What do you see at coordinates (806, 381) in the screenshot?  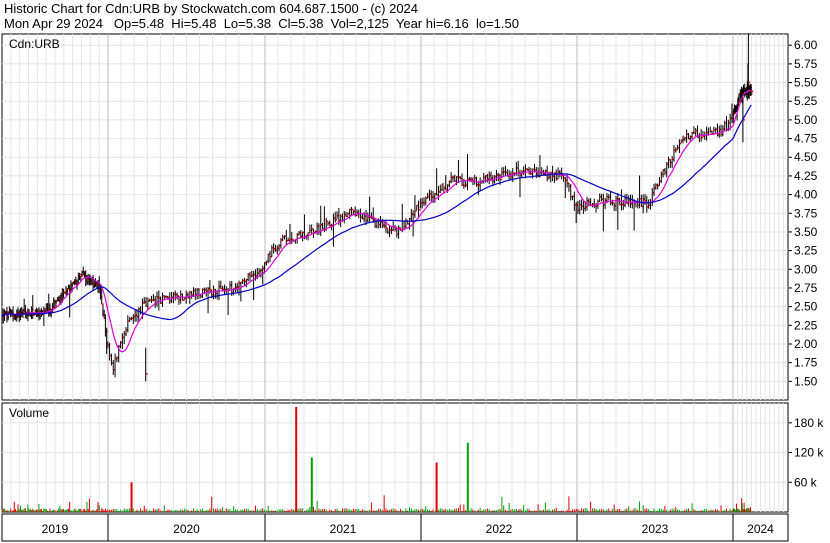 I see `y-tick-label: 1.50` at bounding box center [806, 381].